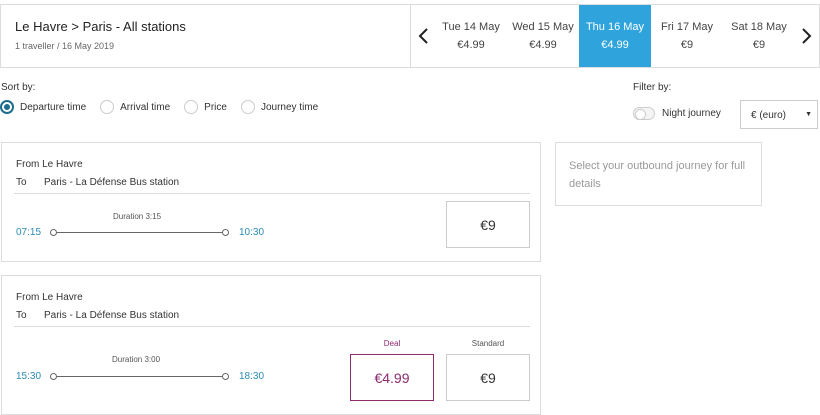 This screenshot has height=415, width=820. I want to click on date-tab-thu-16: Thu 16 May €4.99, so click(615, 36).